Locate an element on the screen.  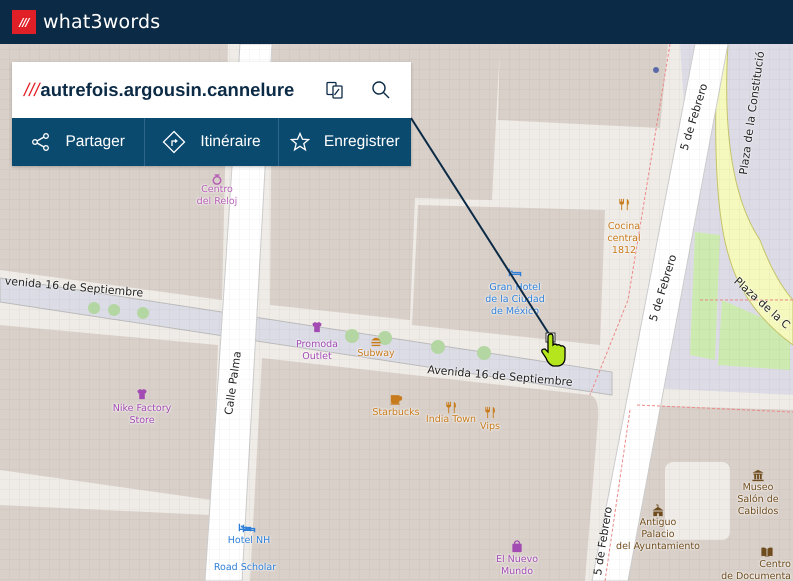
street-name: 5 de Febrero is located at coordinates (603, 541).